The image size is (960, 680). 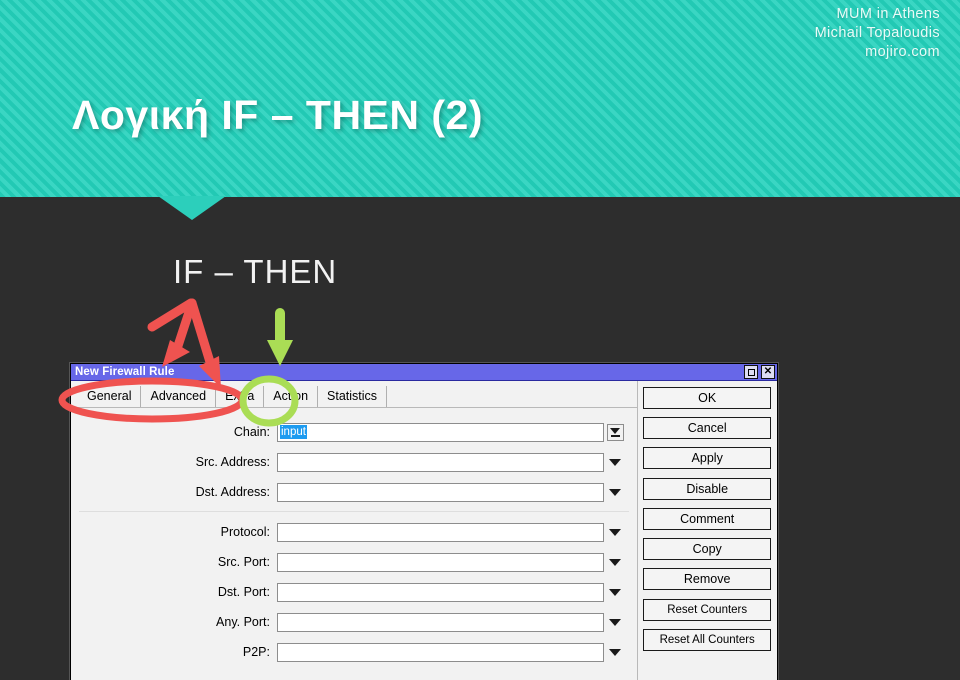 I want to click on tab-extra: Extra, so click(x=240, y=396).